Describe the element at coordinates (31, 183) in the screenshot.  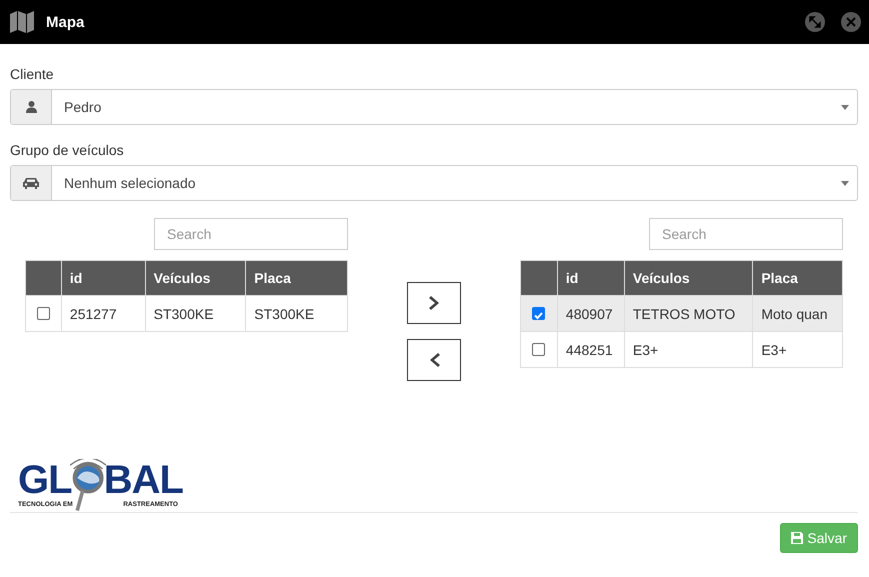
I see `car-icon` at that location.